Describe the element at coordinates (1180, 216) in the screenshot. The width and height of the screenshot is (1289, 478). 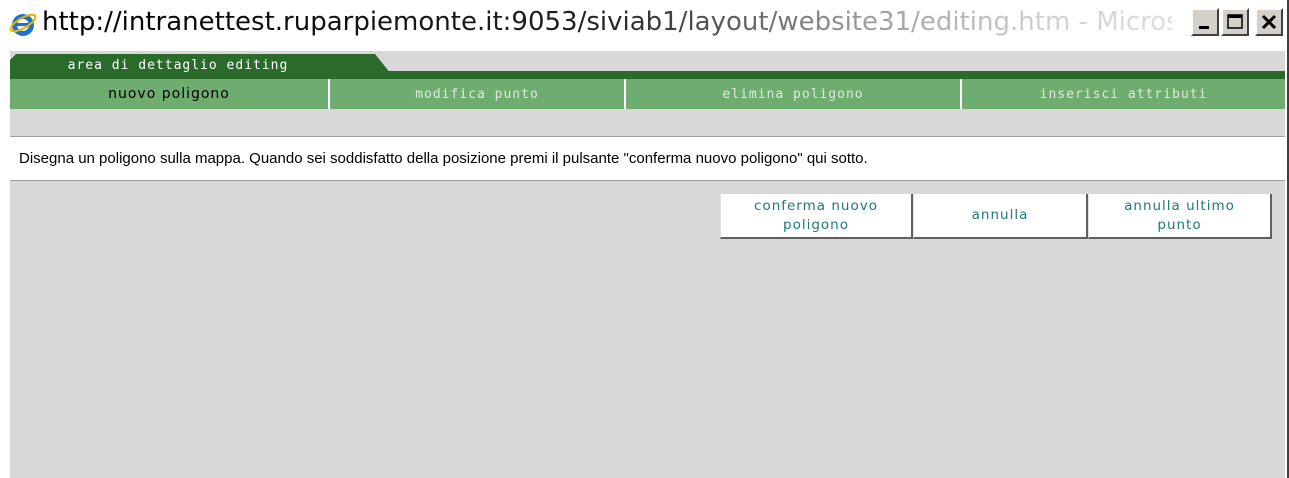
I see `undo-last-point-button: annulla ultimo punto` at that location.